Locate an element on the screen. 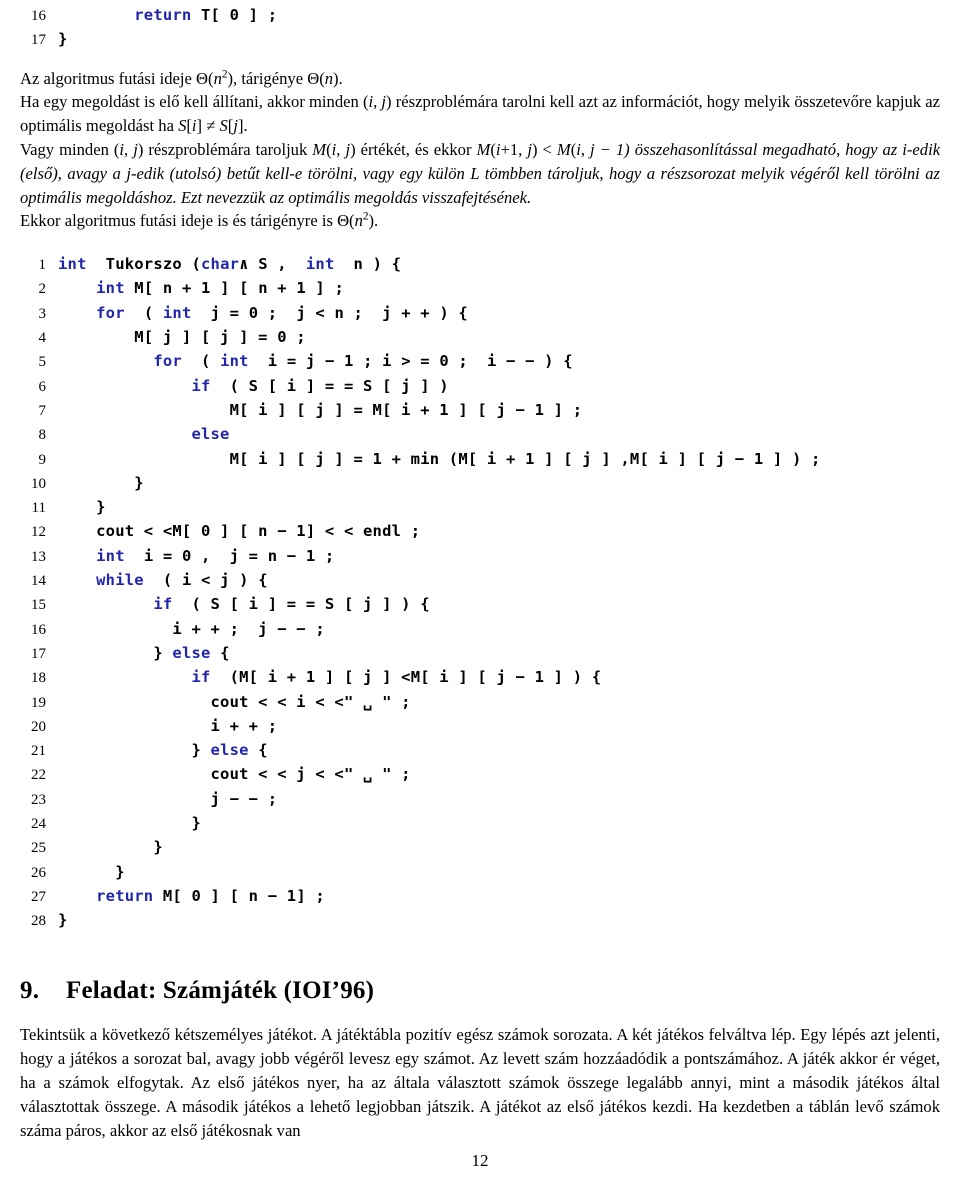  code-token: ∧ S , is located at coordinates (272, 264).